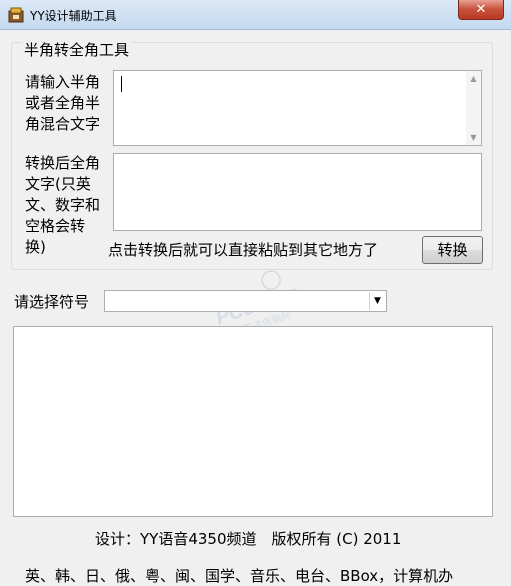 Image resolution: width=511 pixels, height=586 pixels. I want to click on close-button: ✕, so click(481, 10).